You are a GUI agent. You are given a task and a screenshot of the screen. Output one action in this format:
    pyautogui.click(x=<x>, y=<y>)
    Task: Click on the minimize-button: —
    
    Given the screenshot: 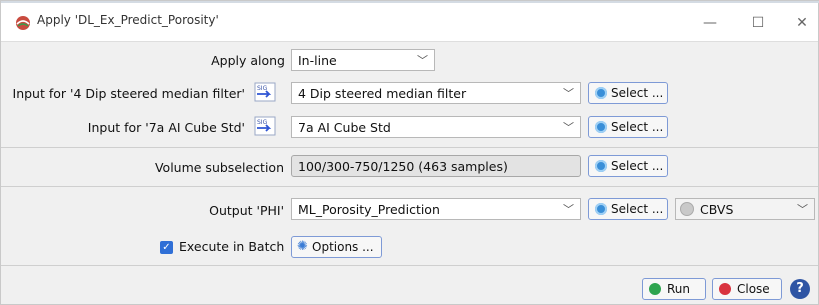 What is the action you would take?
    pyautogui.click(x=710, y=23)
    